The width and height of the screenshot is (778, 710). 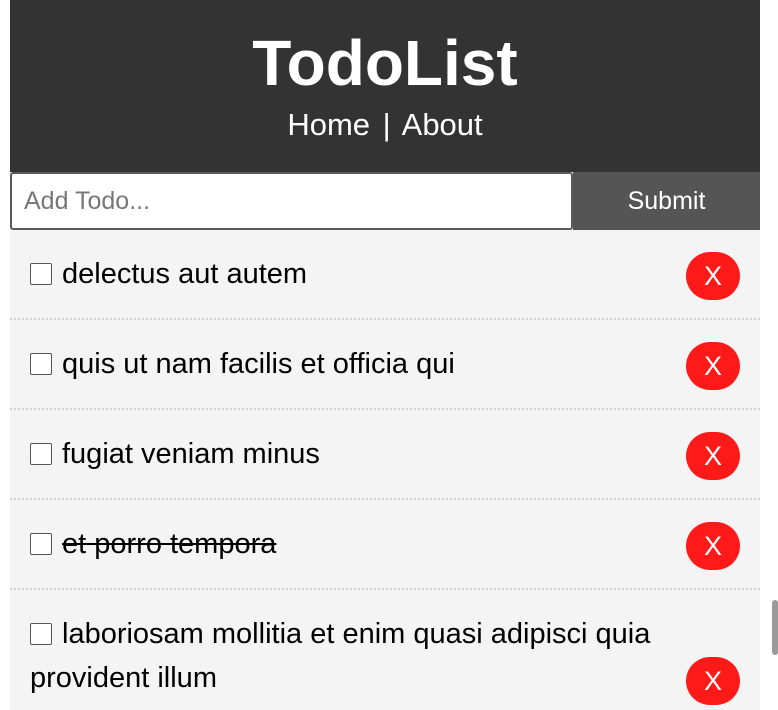 What do you see at coordinates (775, 627) in the screenshot?
I see `scrollbar-thumb` at bounding box center [775, 627].